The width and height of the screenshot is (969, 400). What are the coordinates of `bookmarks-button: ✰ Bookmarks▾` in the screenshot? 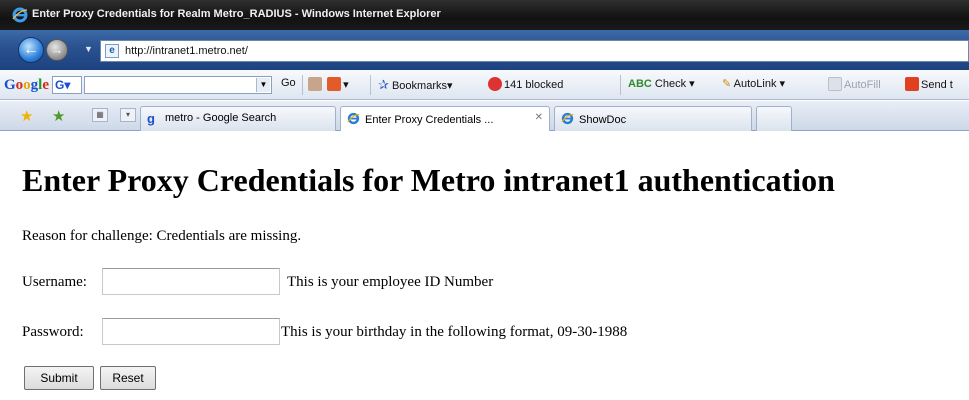 It's located at (415, 85).